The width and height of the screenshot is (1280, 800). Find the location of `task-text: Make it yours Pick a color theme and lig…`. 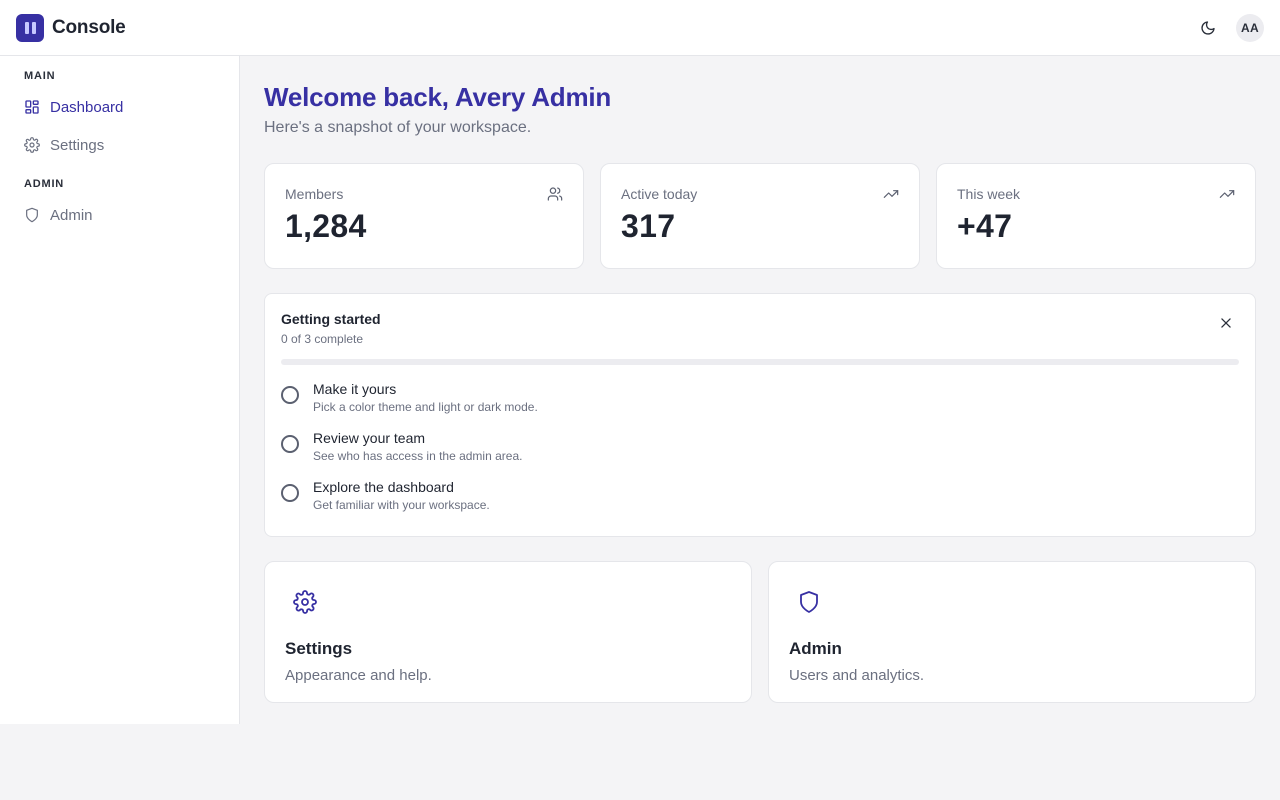

task-text: Make it yours Pick a color theme and lig… is located at coordinates (425, 397).